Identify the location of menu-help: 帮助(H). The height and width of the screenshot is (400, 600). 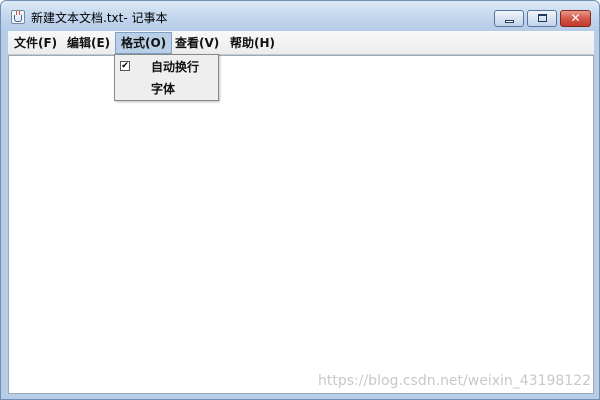
(252, 43).